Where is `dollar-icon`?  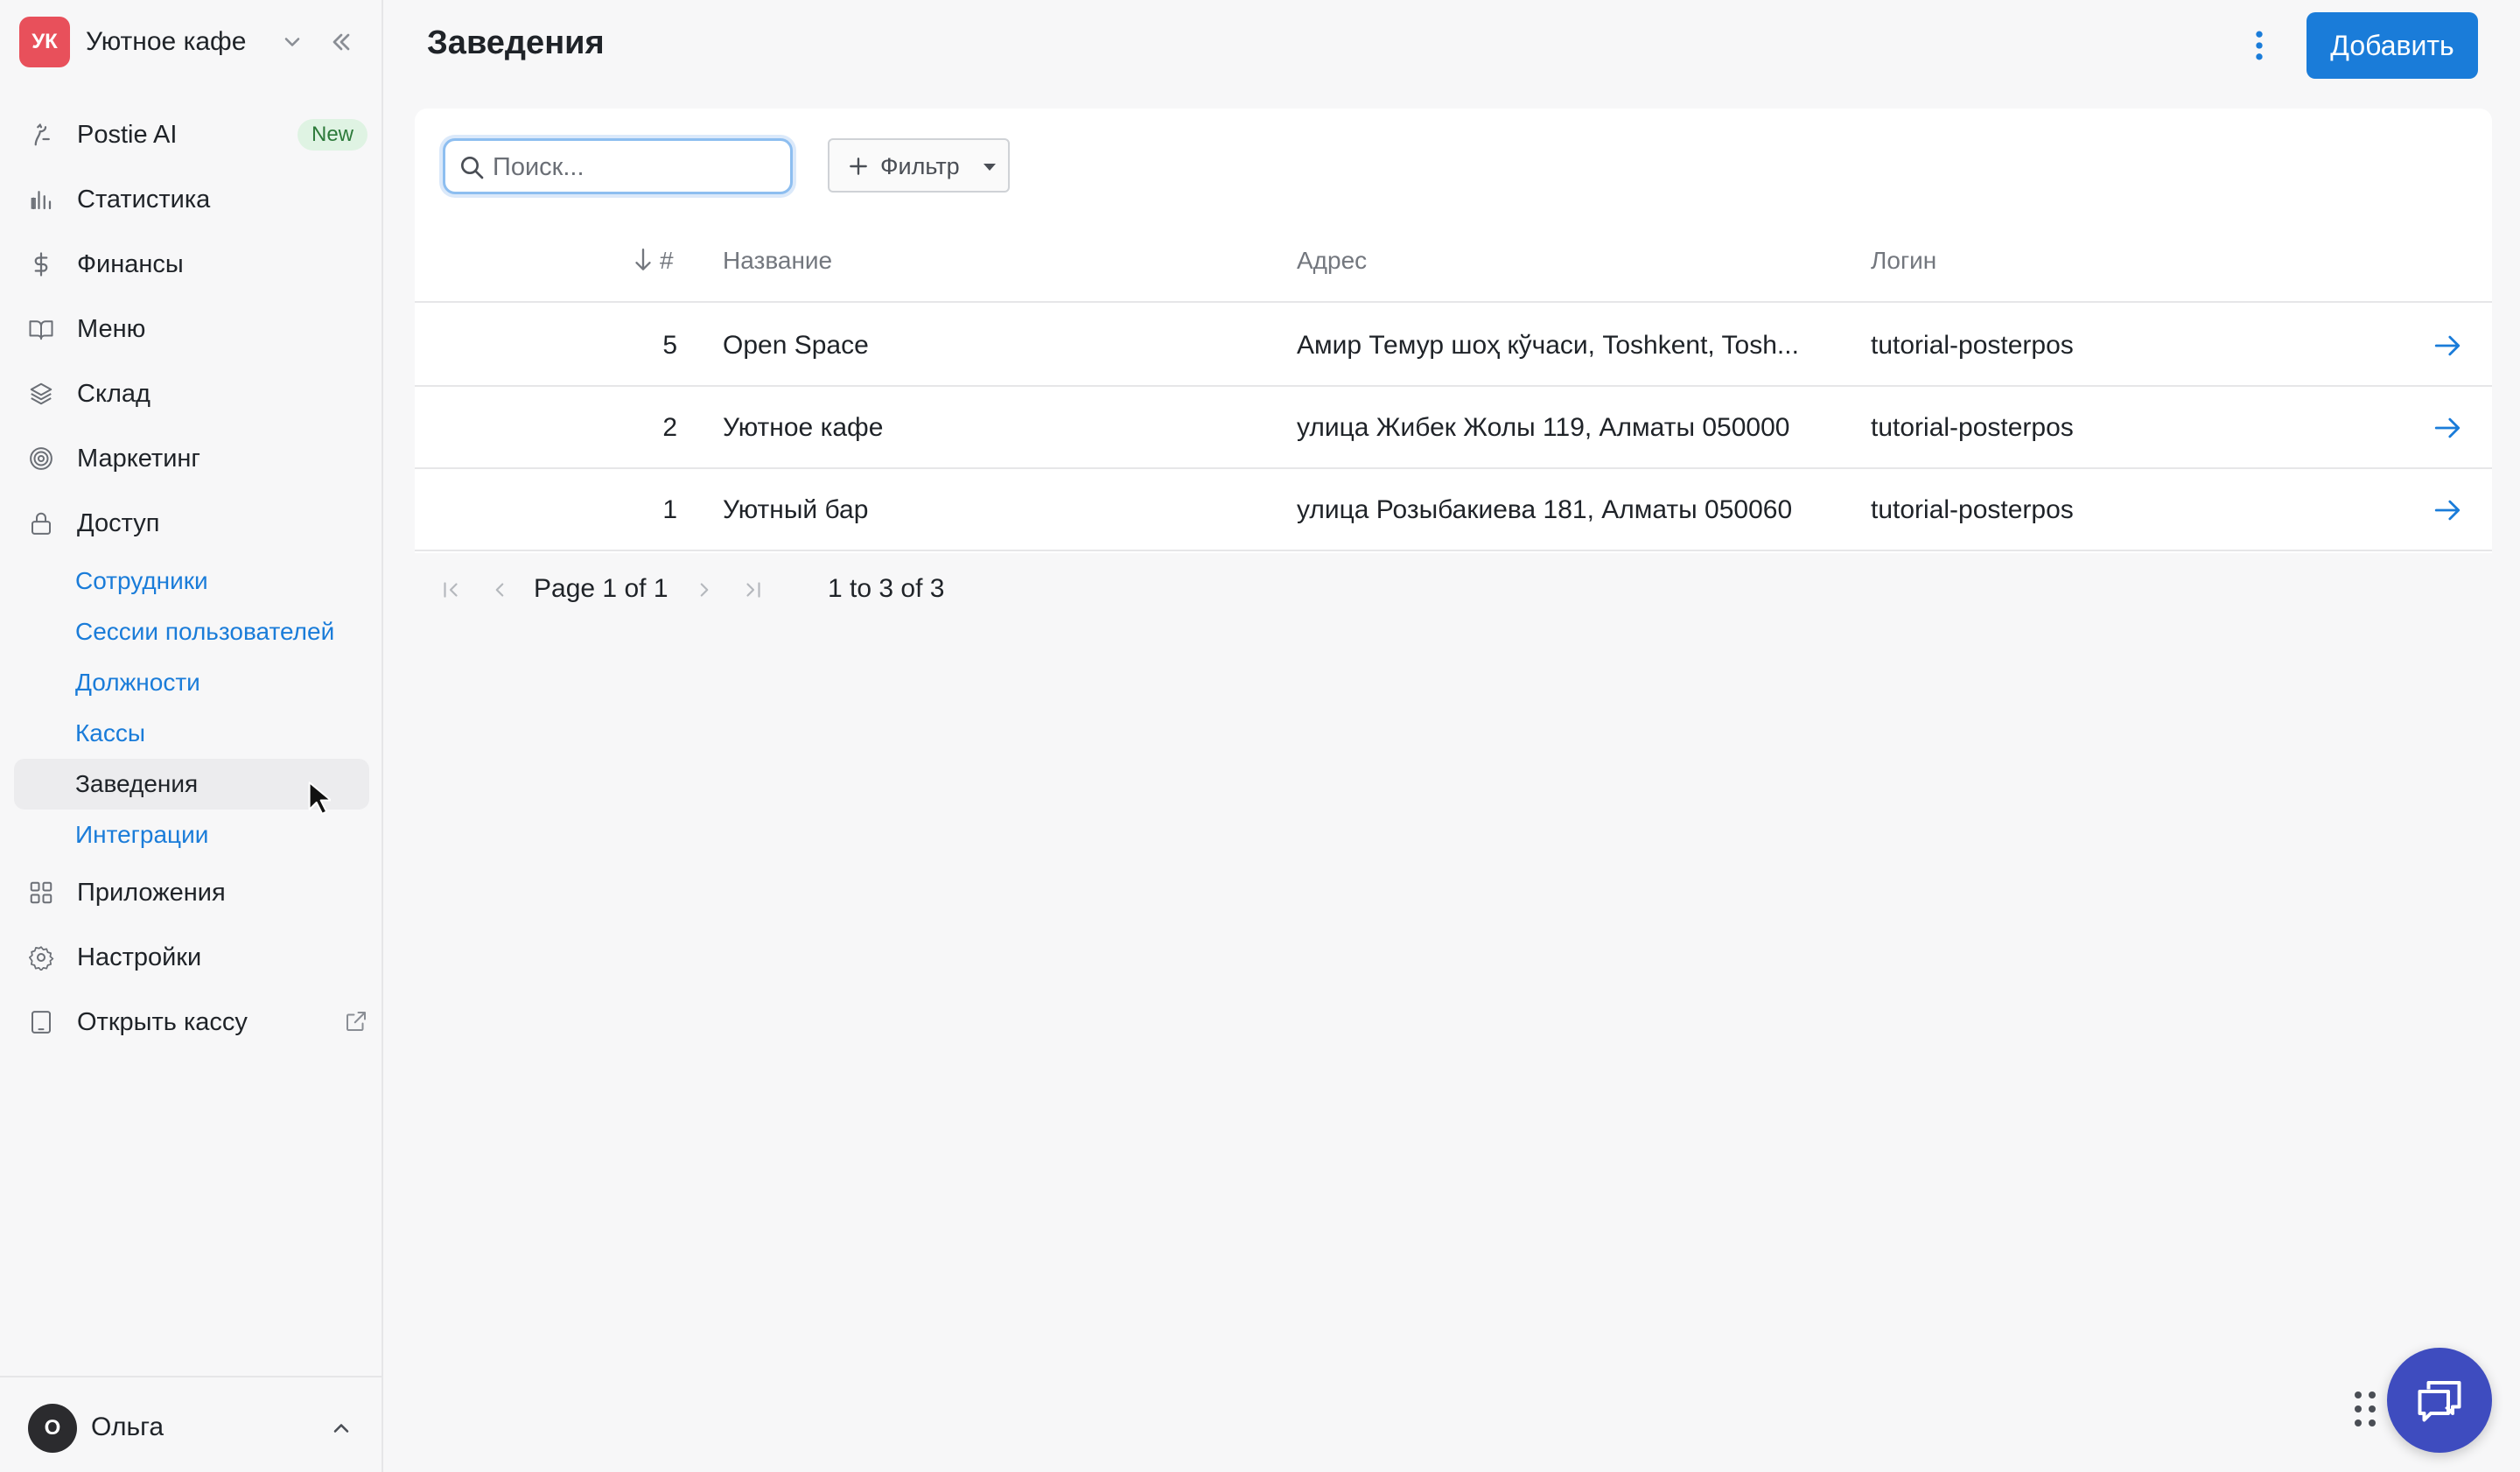 dollar-icon is located at coordinates (41, 264).